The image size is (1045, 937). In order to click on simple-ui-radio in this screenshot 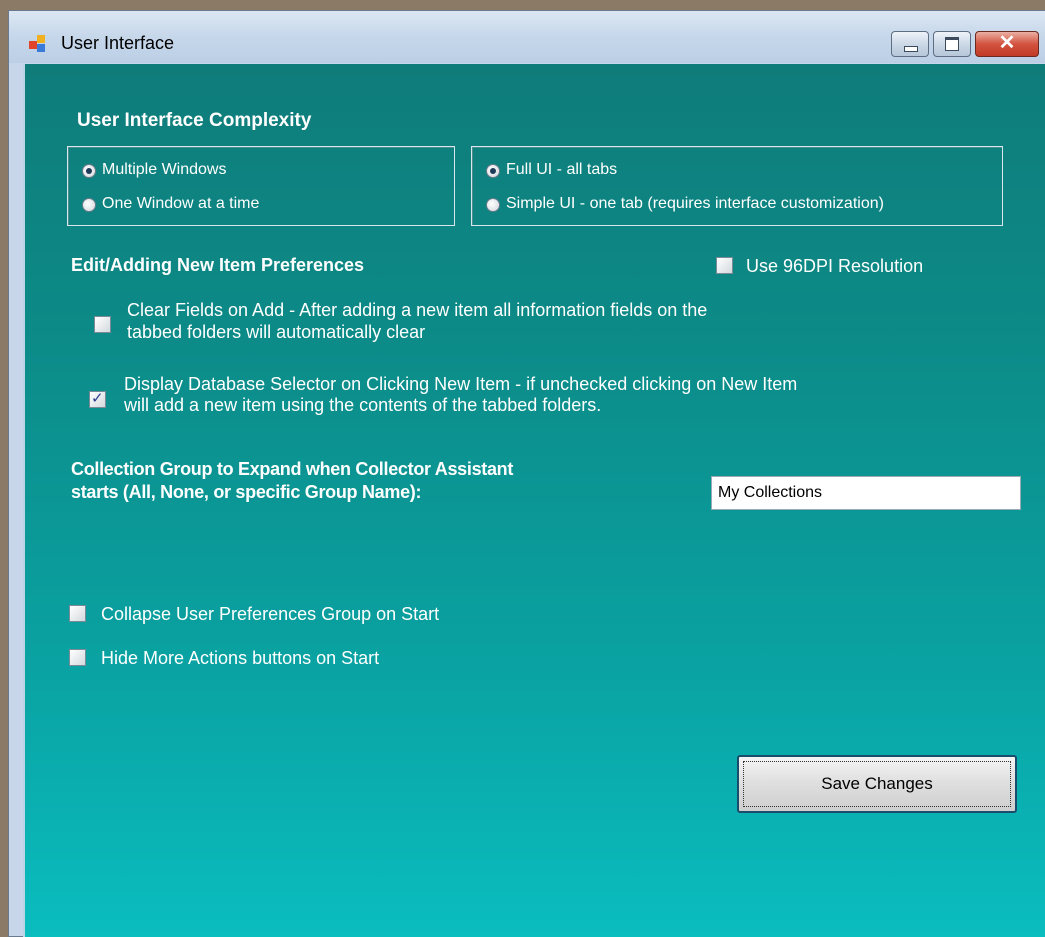, I will do `click(493, 205)`.